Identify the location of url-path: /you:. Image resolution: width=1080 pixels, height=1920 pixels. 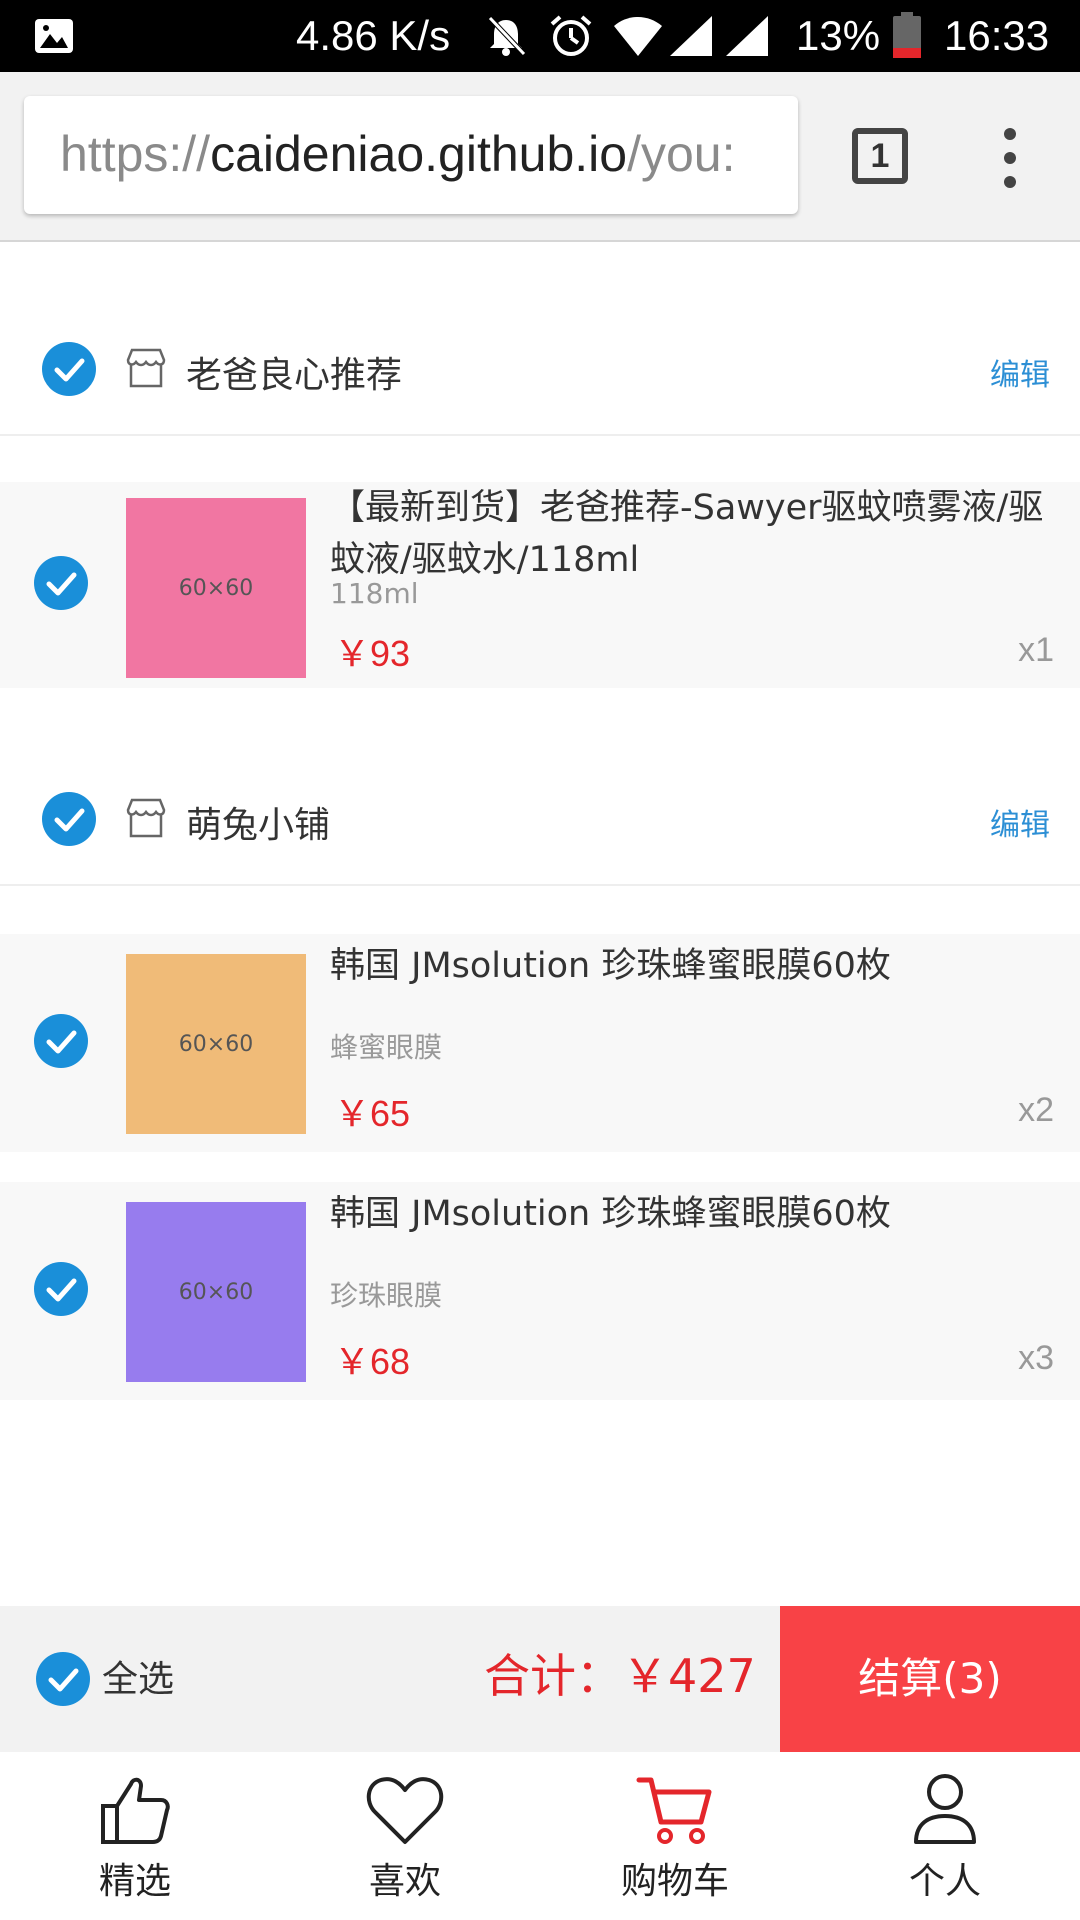
(681, 154).